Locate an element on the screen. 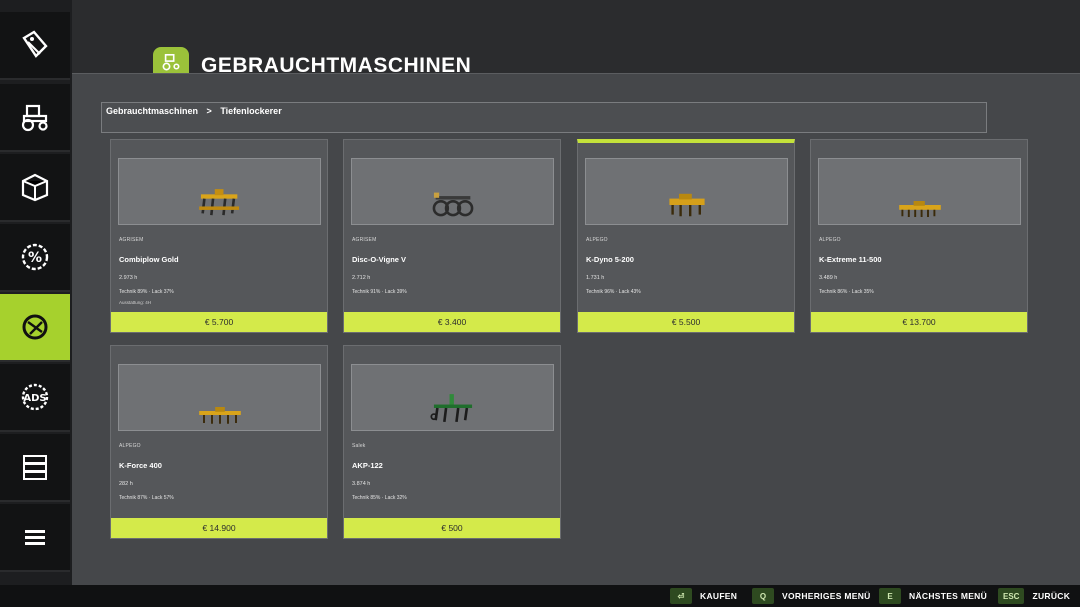 This screenshot has height=607, width=1080. sidebar-item-vehicles is located at coordinates (35, 118).